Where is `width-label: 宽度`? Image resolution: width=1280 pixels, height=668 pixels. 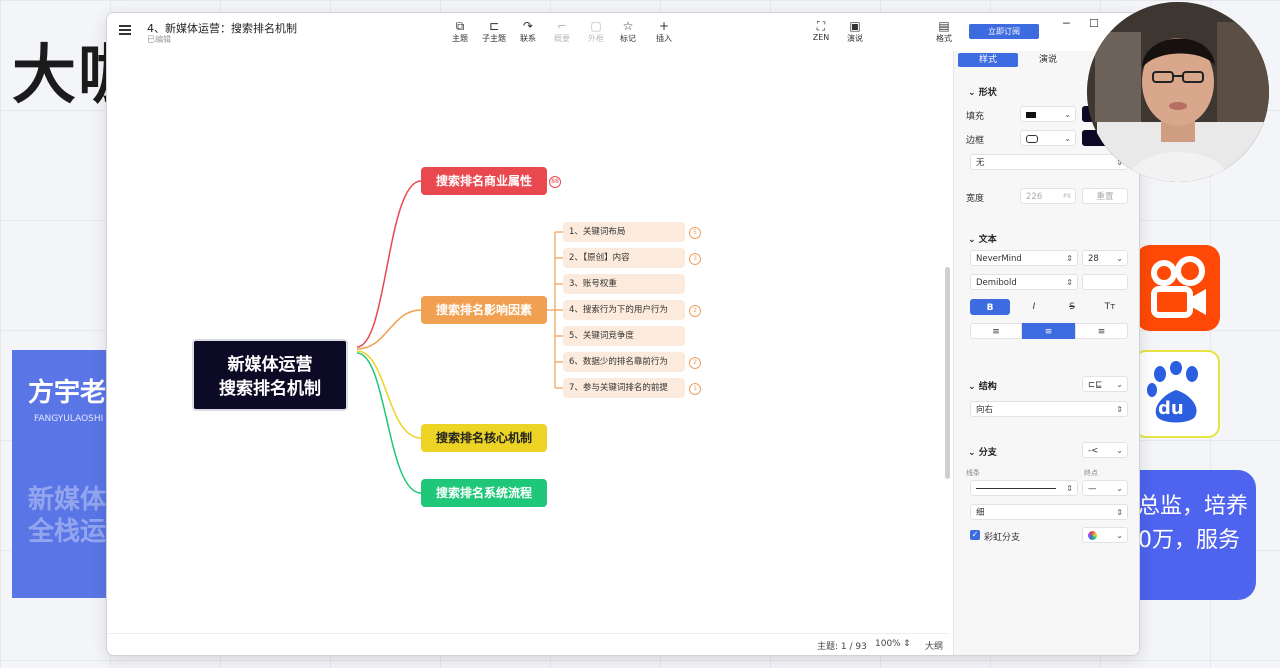 width-label: 宽度 is located at coordinates (975, 199).